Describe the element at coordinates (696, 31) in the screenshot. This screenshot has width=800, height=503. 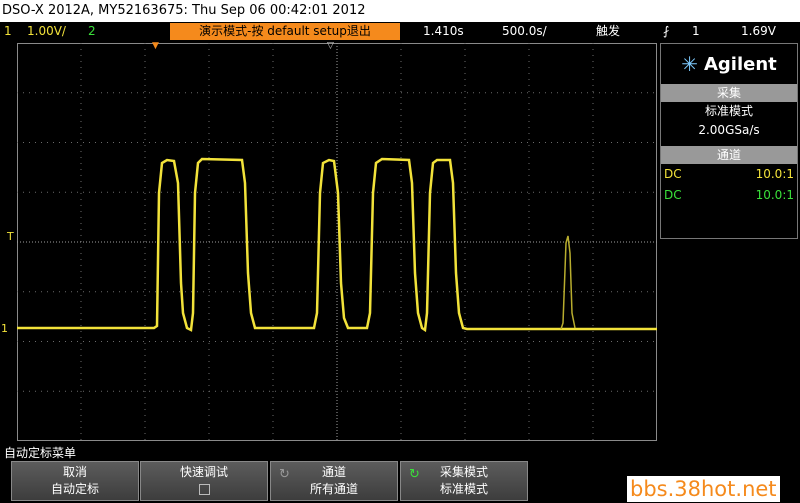
I see `trigger-source: 1` at that location.